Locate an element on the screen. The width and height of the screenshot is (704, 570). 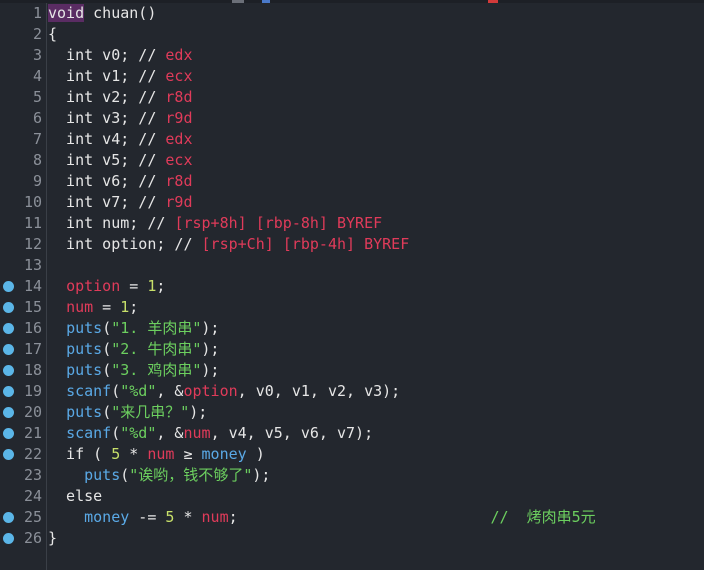
code-token: int v1; // is located at coordinates (107, 76).